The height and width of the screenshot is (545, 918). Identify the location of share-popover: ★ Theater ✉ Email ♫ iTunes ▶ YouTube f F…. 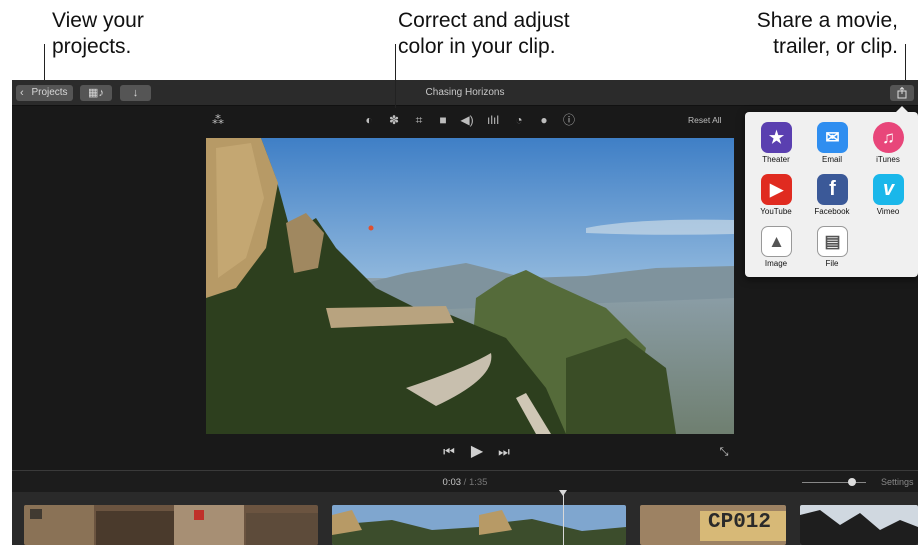
(831, 191).